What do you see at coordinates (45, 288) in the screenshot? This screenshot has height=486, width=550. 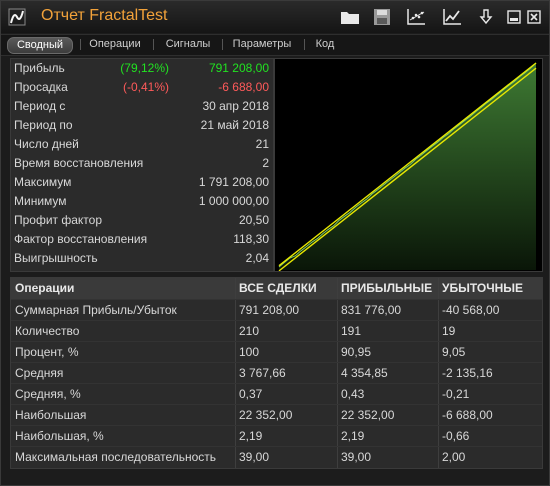 I see `column-header-operations: Операции` at bounding box center [45, 288].